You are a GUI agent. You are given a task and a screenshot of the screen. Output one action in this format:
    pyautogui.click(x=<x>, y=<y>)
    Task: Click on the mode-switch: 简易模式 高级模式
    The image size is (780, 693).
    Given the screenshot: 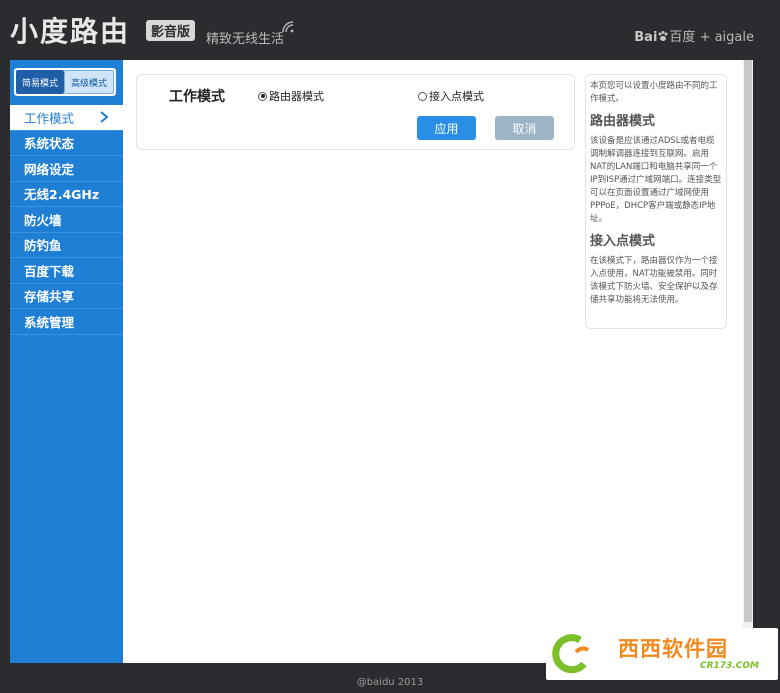 What is the action you would take?
    pyautogui.click(x=65, y=82)
    